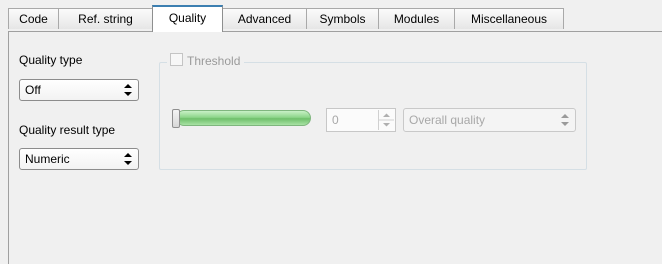  Describe the element at coordinates (47, 159) in the screenshot. I see `quality-result-type-value: Numeric` at that location.